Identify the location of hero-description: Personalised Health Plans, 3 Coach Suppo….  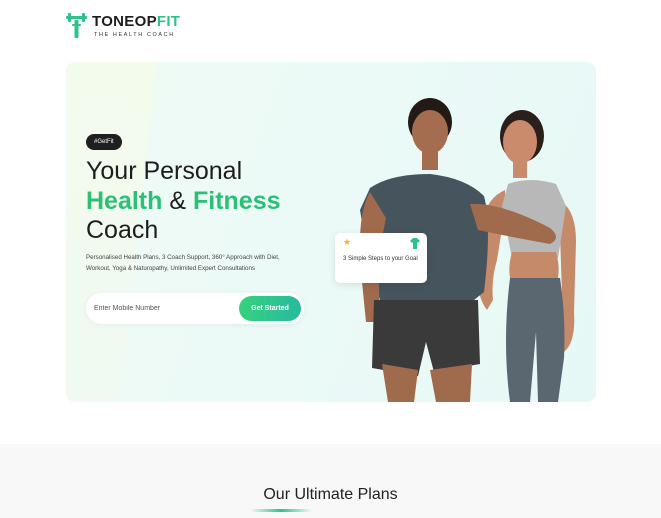
(183, 263).